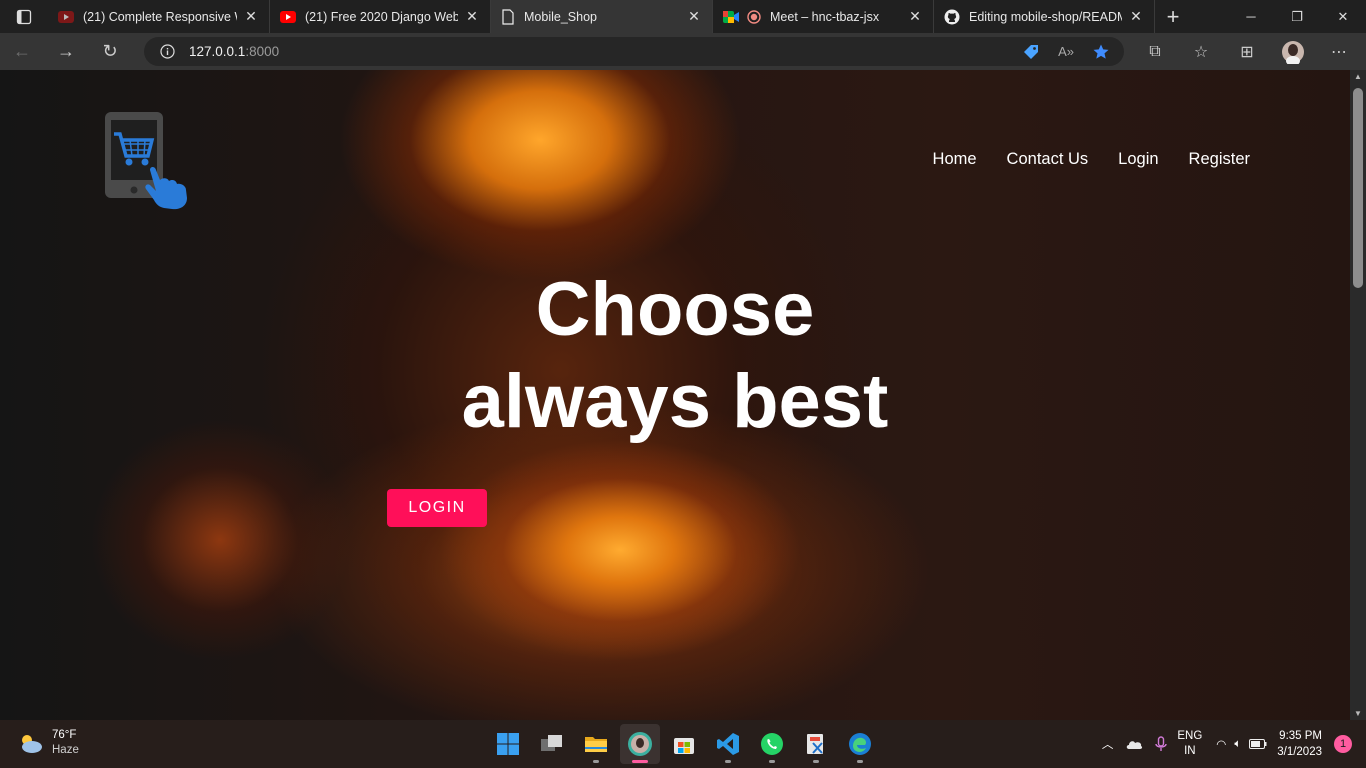  What do you see at coordinates (731, 16) in the screenshot?
I see `meet-icon` at bounding box center [731, 16].